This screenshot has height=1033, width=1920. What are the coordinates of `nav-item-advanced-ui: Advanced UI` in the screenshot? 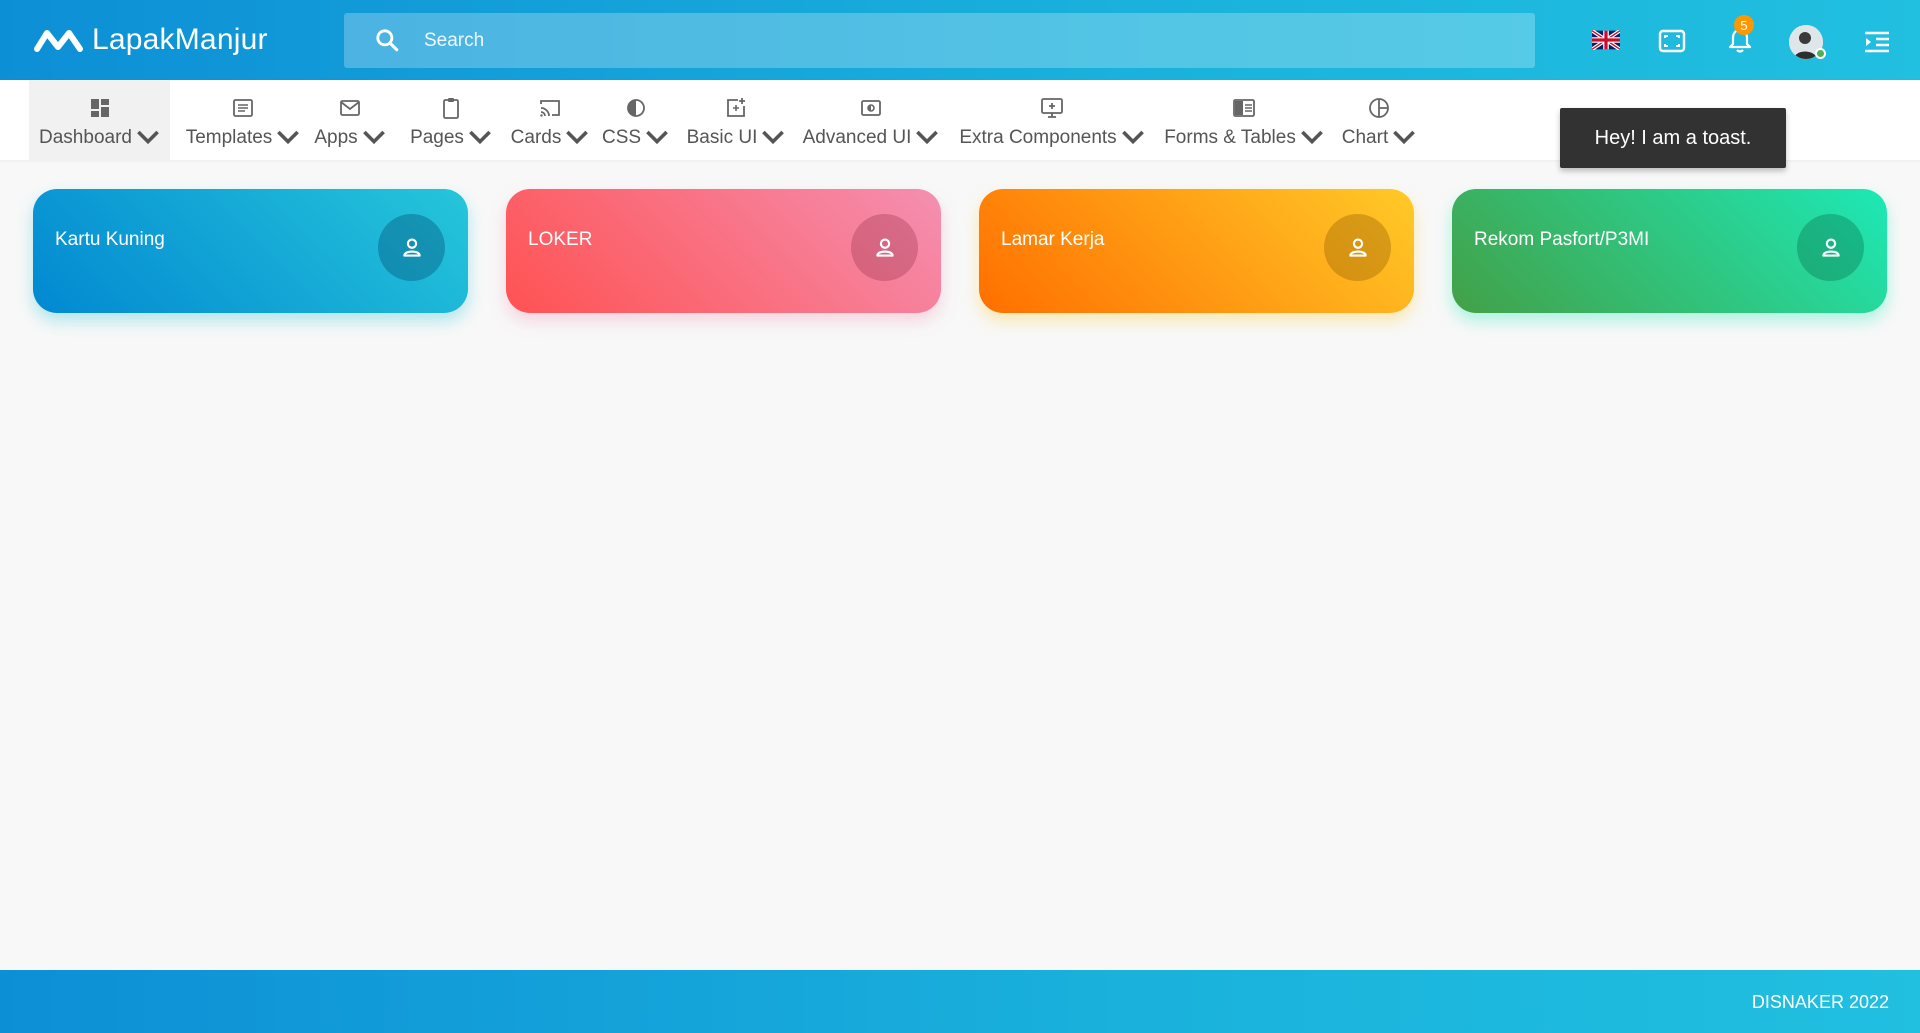 It's located at (870, 120).